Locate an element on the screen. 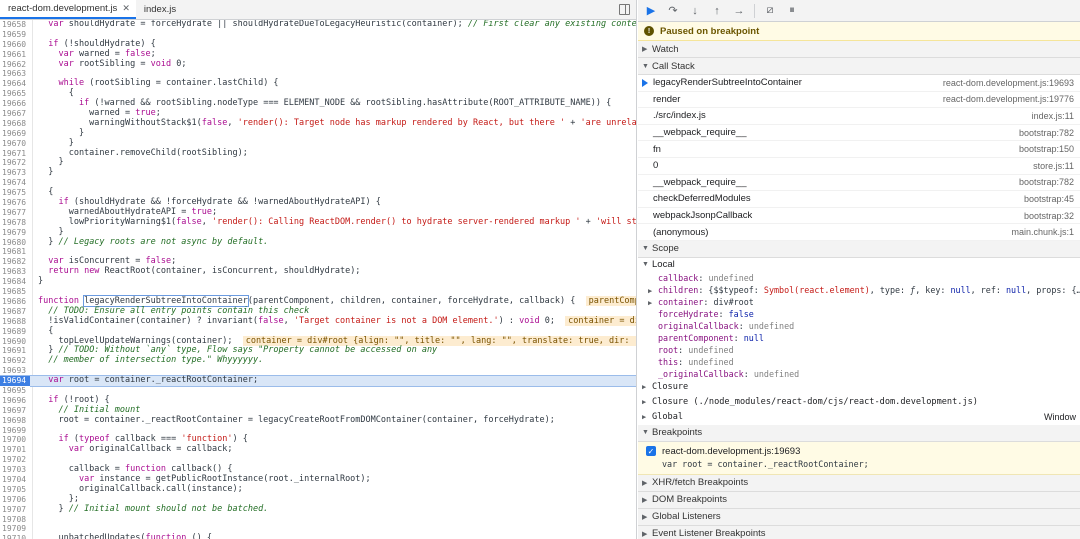 This screenshot has width=1080, height=539. watch-section-header: ▶ Watch is located at coordinates (859, 49).